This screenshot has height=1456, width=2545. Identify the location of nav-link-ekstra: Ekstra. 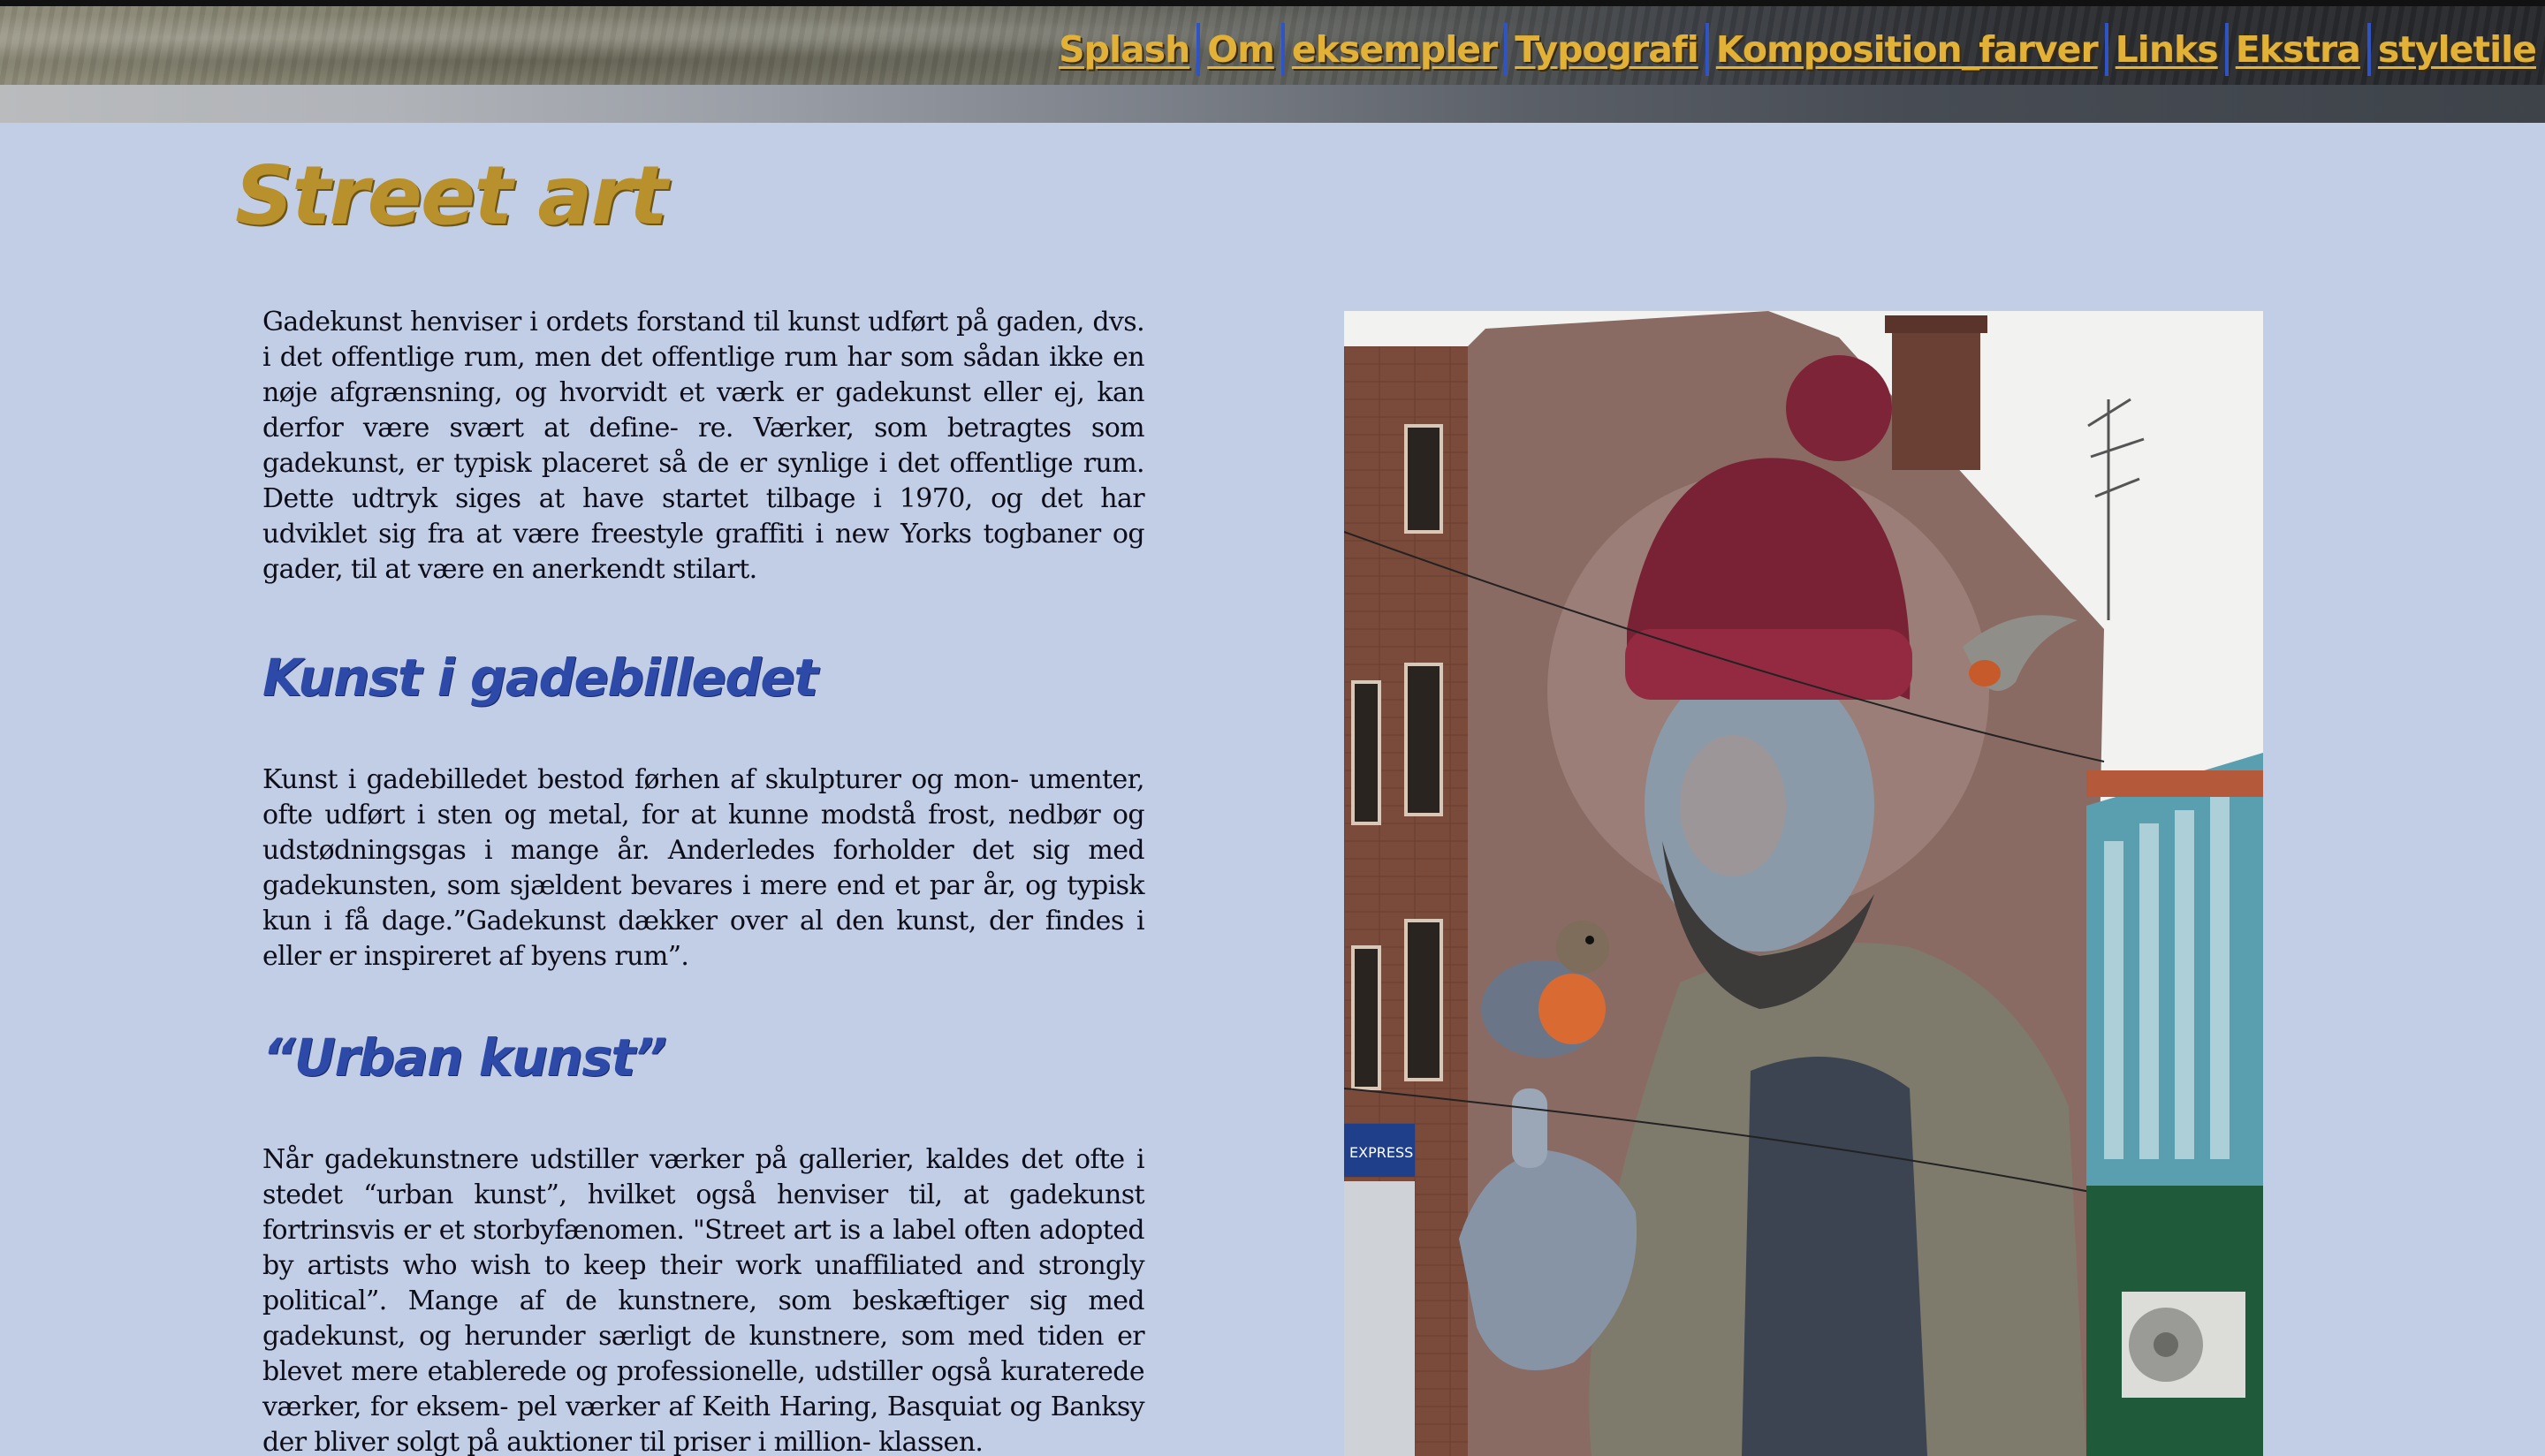
(2298, 49).